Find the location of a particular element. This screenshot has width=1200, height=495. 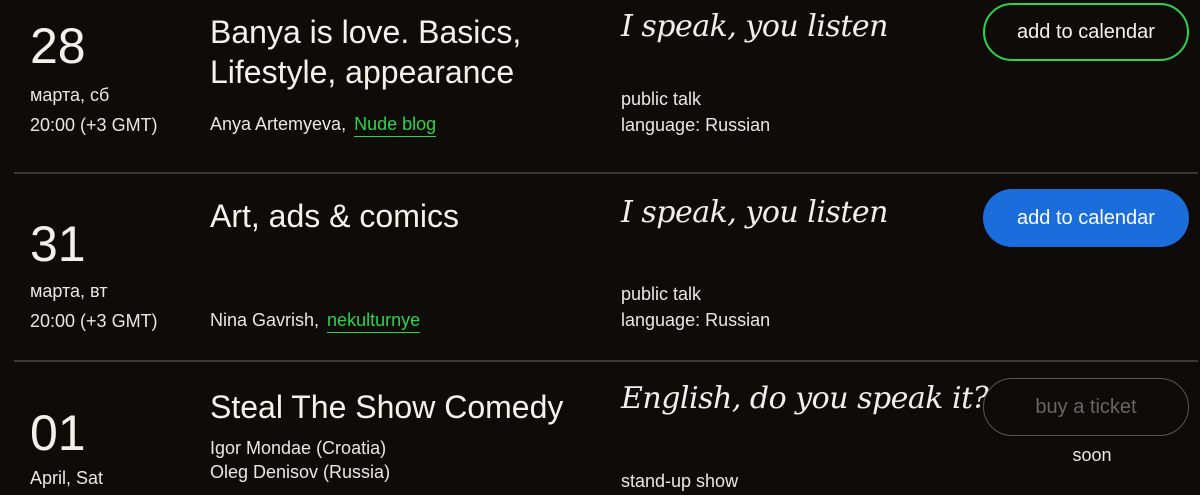

event-day: 28 is located at coordinates (58, 46).